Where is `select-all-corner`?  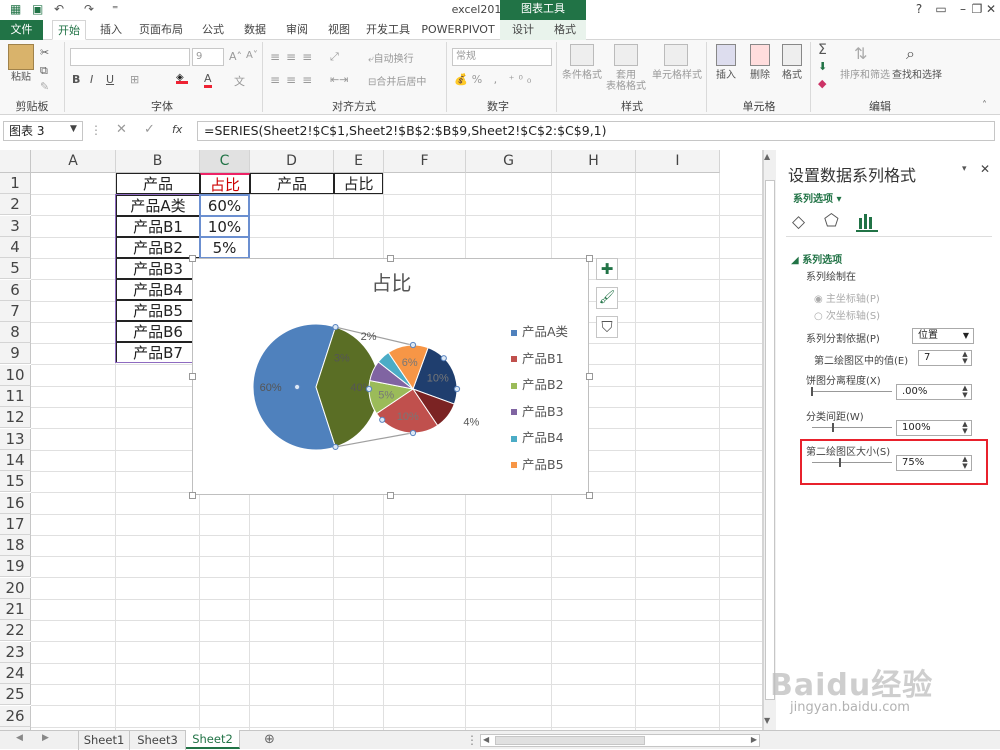 select-all-corner is located at coordinates (15, 161).